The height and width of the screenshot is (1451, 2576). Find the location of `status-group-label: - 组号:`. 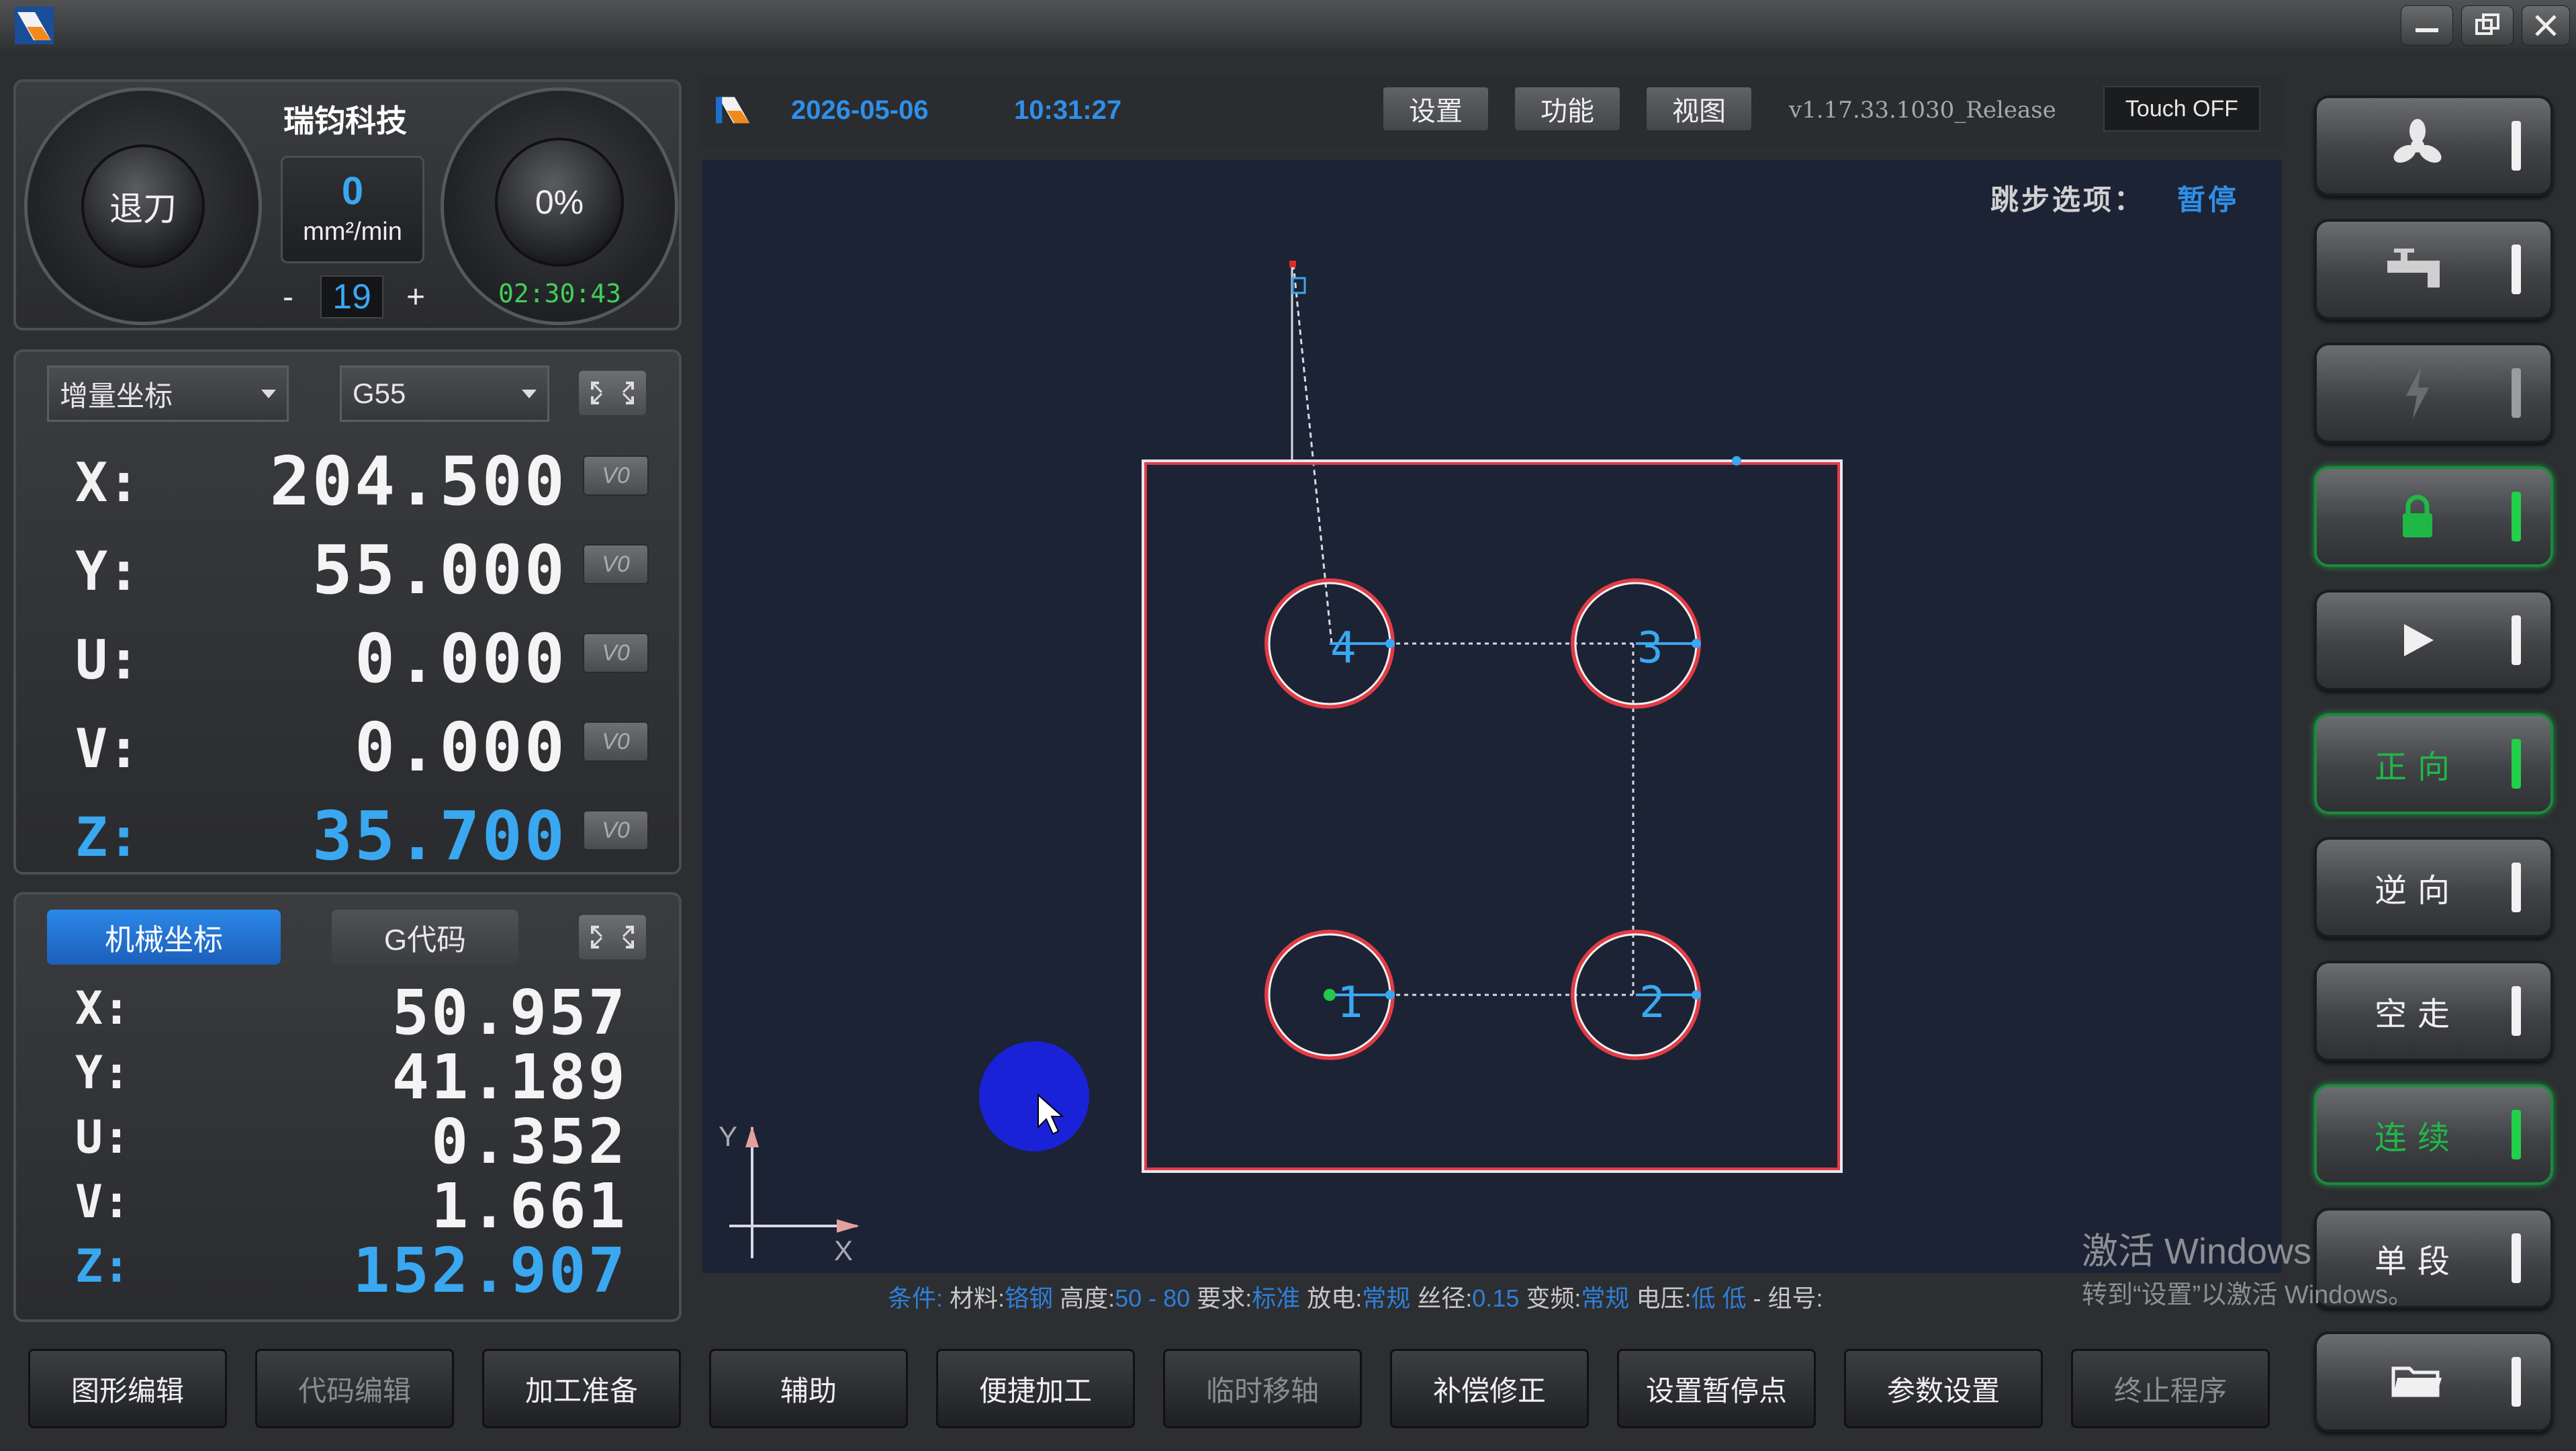

status-group-label: - 组号: is located at coordinates (1788, 1298).